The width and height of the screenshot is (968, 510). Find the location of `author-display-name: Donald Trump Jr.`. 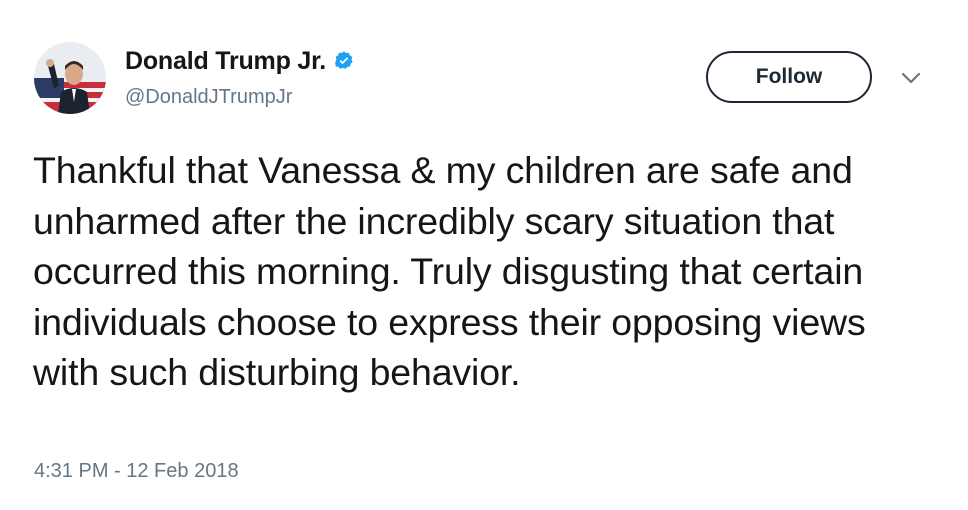

author-display-name: Donald Trump Jr. is located at coordinates (225, 61).